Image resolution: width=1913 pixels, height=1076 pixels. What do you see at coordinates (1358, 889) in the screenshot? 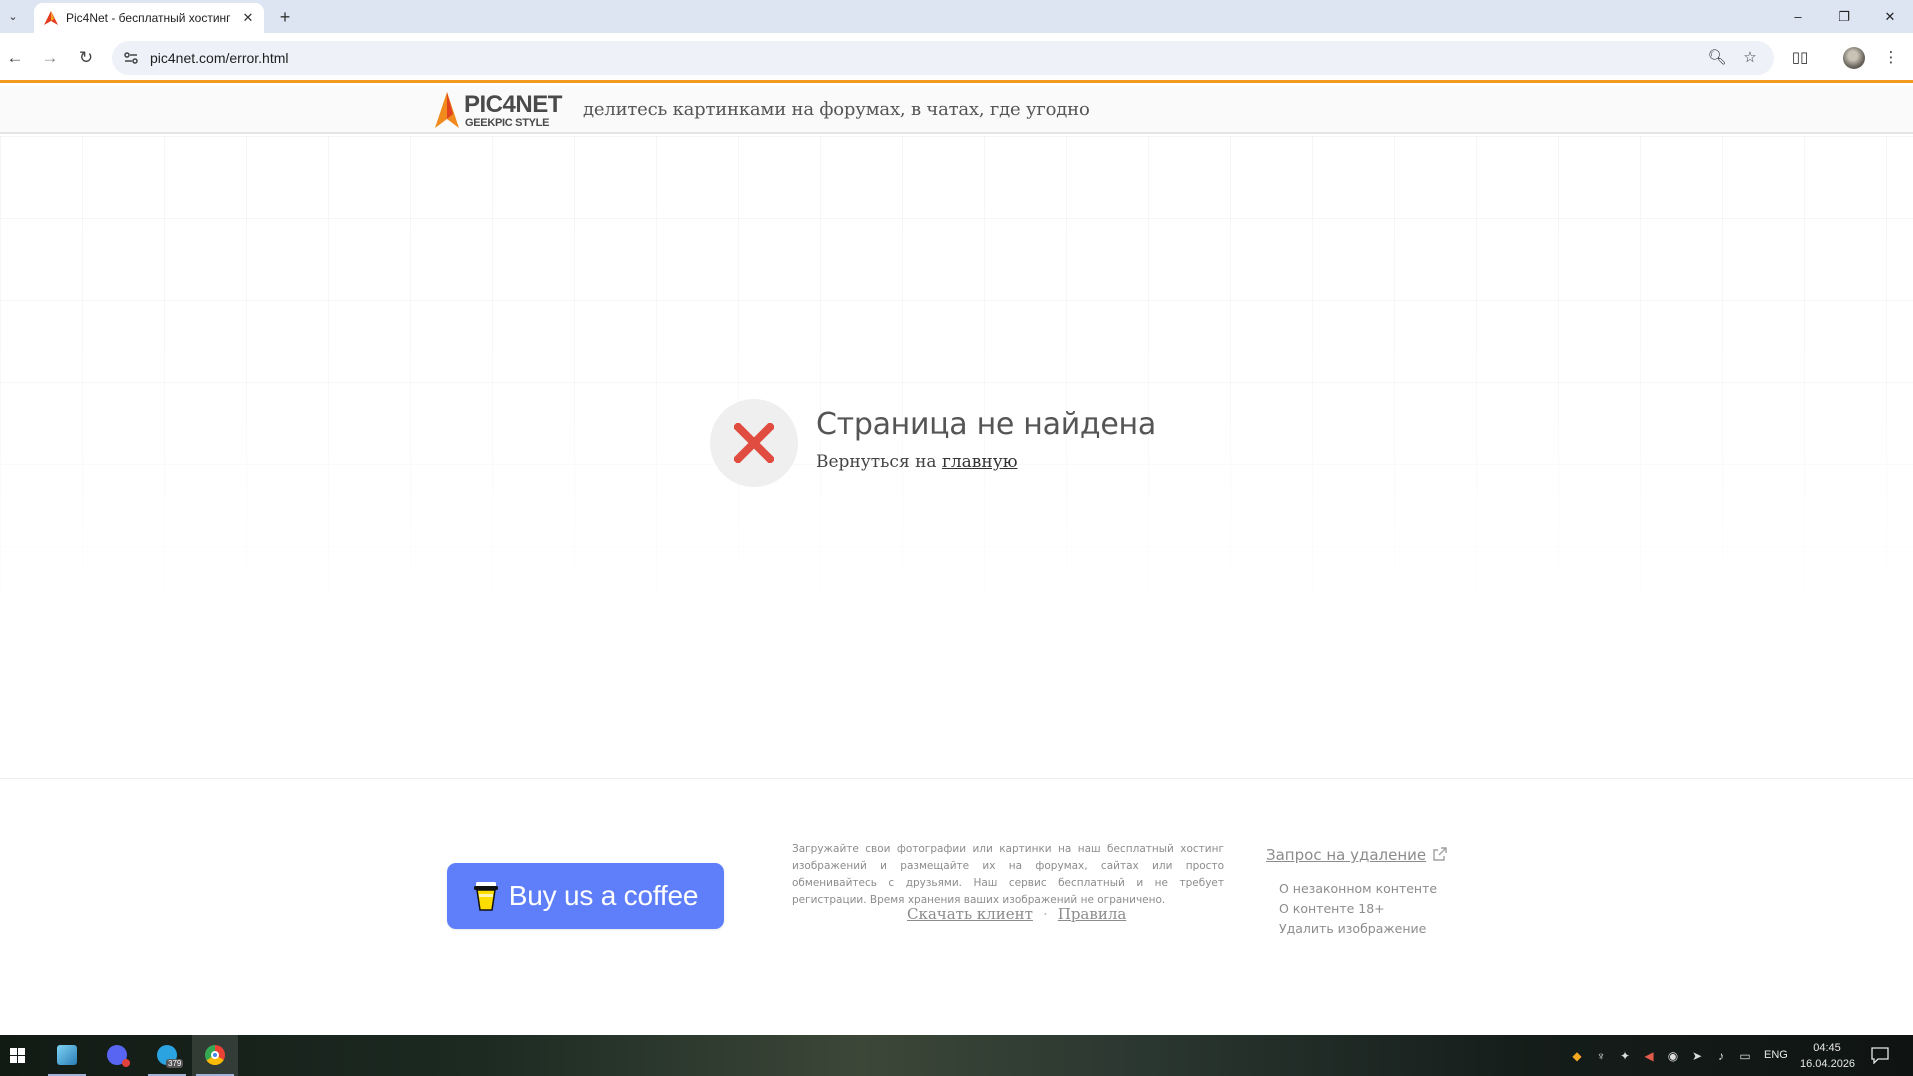
I see `removal-illegal-content: О незаконном контенте` at bounding box center [1358, 889].